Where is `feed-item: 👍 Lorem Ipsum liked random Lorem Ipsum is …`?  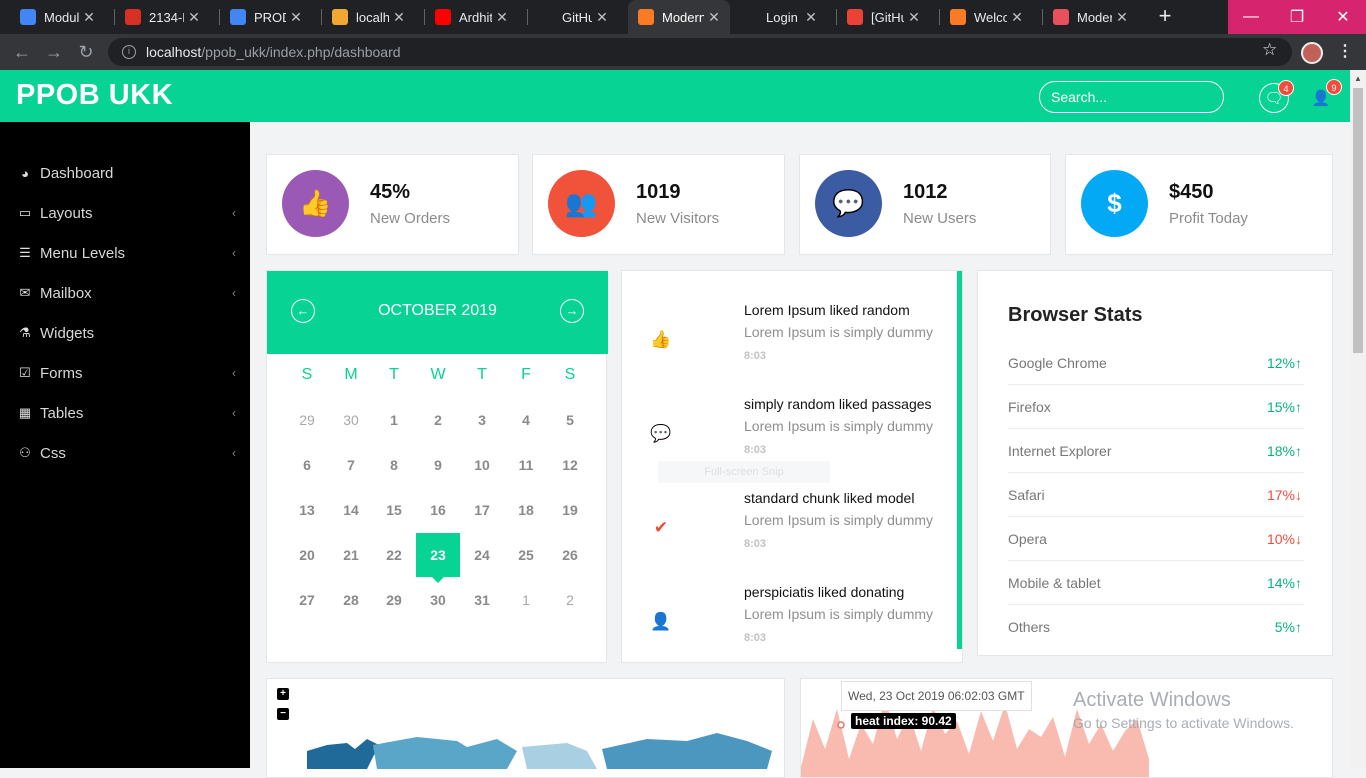
feed-item: 👍 Lorem Ipsum liked random Lorem Ipsum is … is located at coordinates (787, 349).